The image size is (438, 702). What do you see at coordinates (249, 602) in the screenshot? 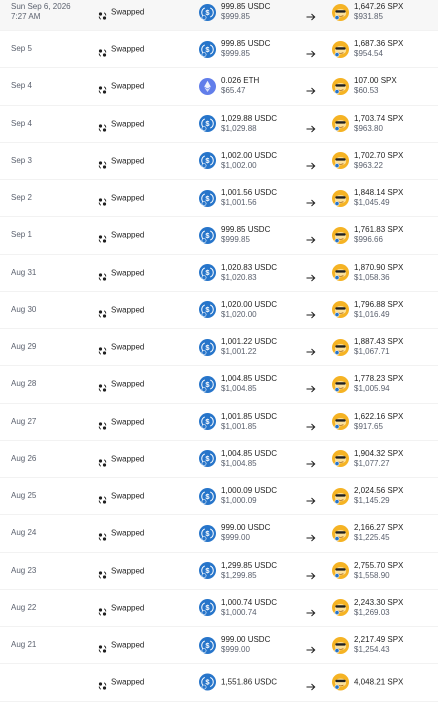
I see `sent-amount: 1,000.74 USDC` at bounding box center [249, 602].